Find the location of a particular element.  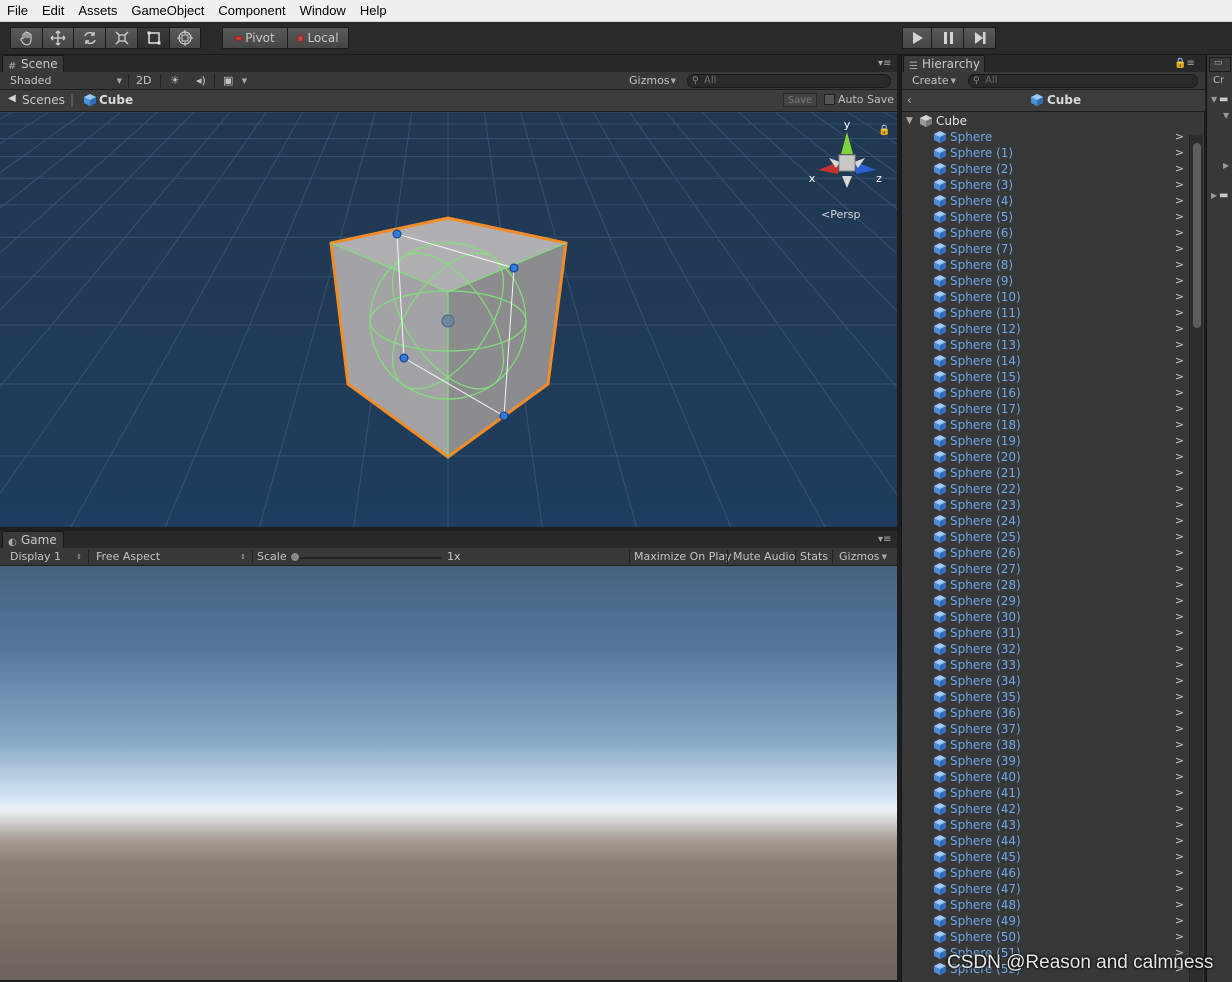

hierarchy-scrollbar is located at coordinates (1196, 558).